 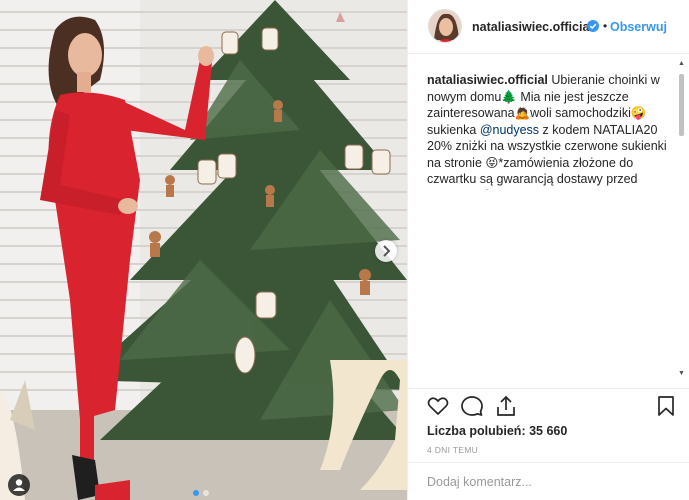 What do you see at coordinates (638, 27) in the screenshot?
I see `follow-button: Obserwuj` at bounding box center [638, 27].